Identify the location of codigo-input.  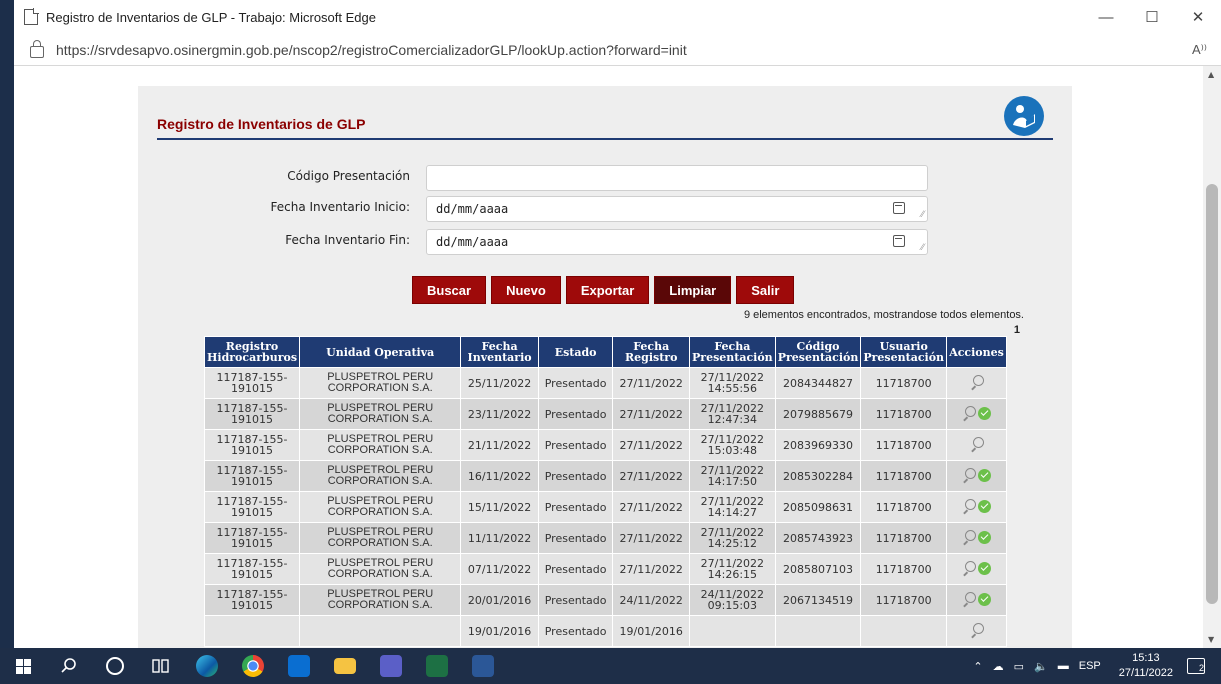
(677, 178).